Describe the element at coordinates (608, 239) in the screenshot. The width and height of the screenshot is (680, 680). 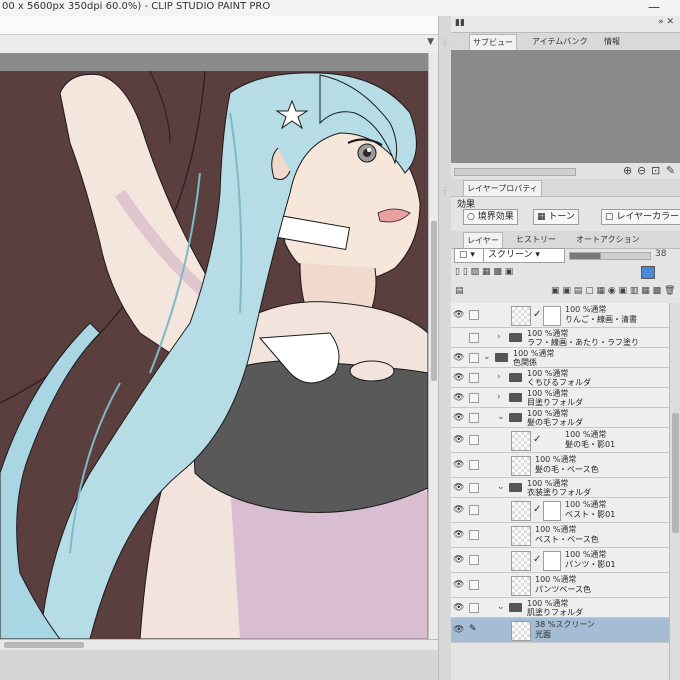
I see `tab-auto-action: オートアクション` at that location.